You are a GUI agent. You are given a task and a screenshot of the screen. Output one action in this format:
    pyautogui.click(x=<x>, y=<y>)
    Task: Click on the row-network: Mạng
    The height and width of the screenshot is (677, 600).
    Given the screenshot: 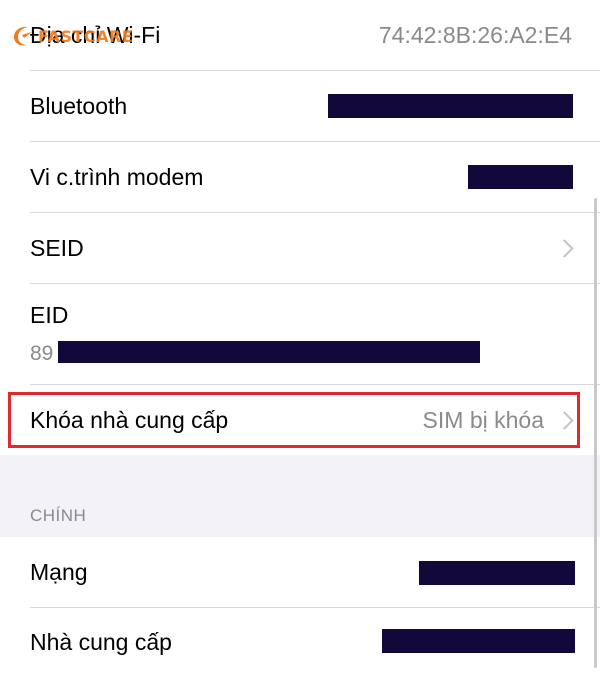 What is the action you would take?
    pyautogui.click(x=300, y=572)
    